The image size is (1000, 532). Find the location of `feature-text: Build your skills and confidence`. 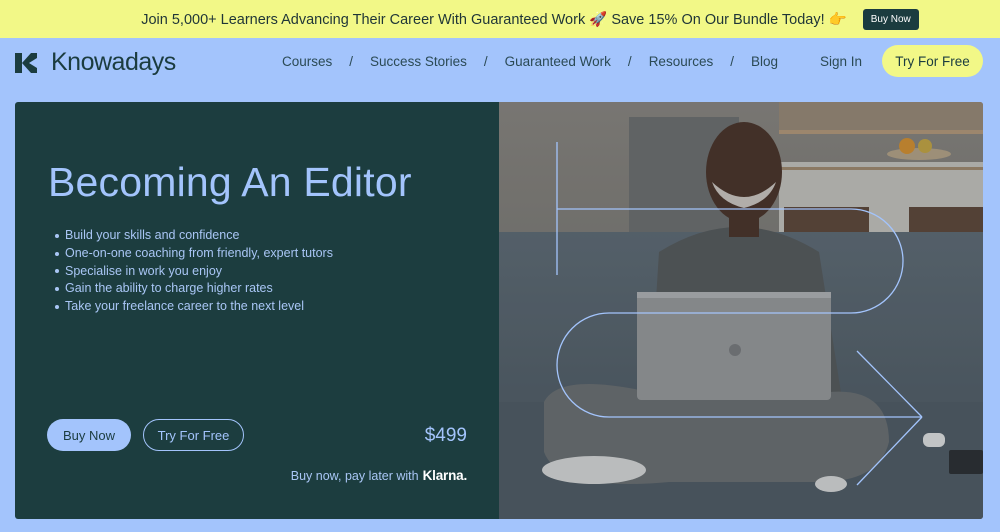

feature-text: Build your skills and confidence is located at coordinates (152, 235).